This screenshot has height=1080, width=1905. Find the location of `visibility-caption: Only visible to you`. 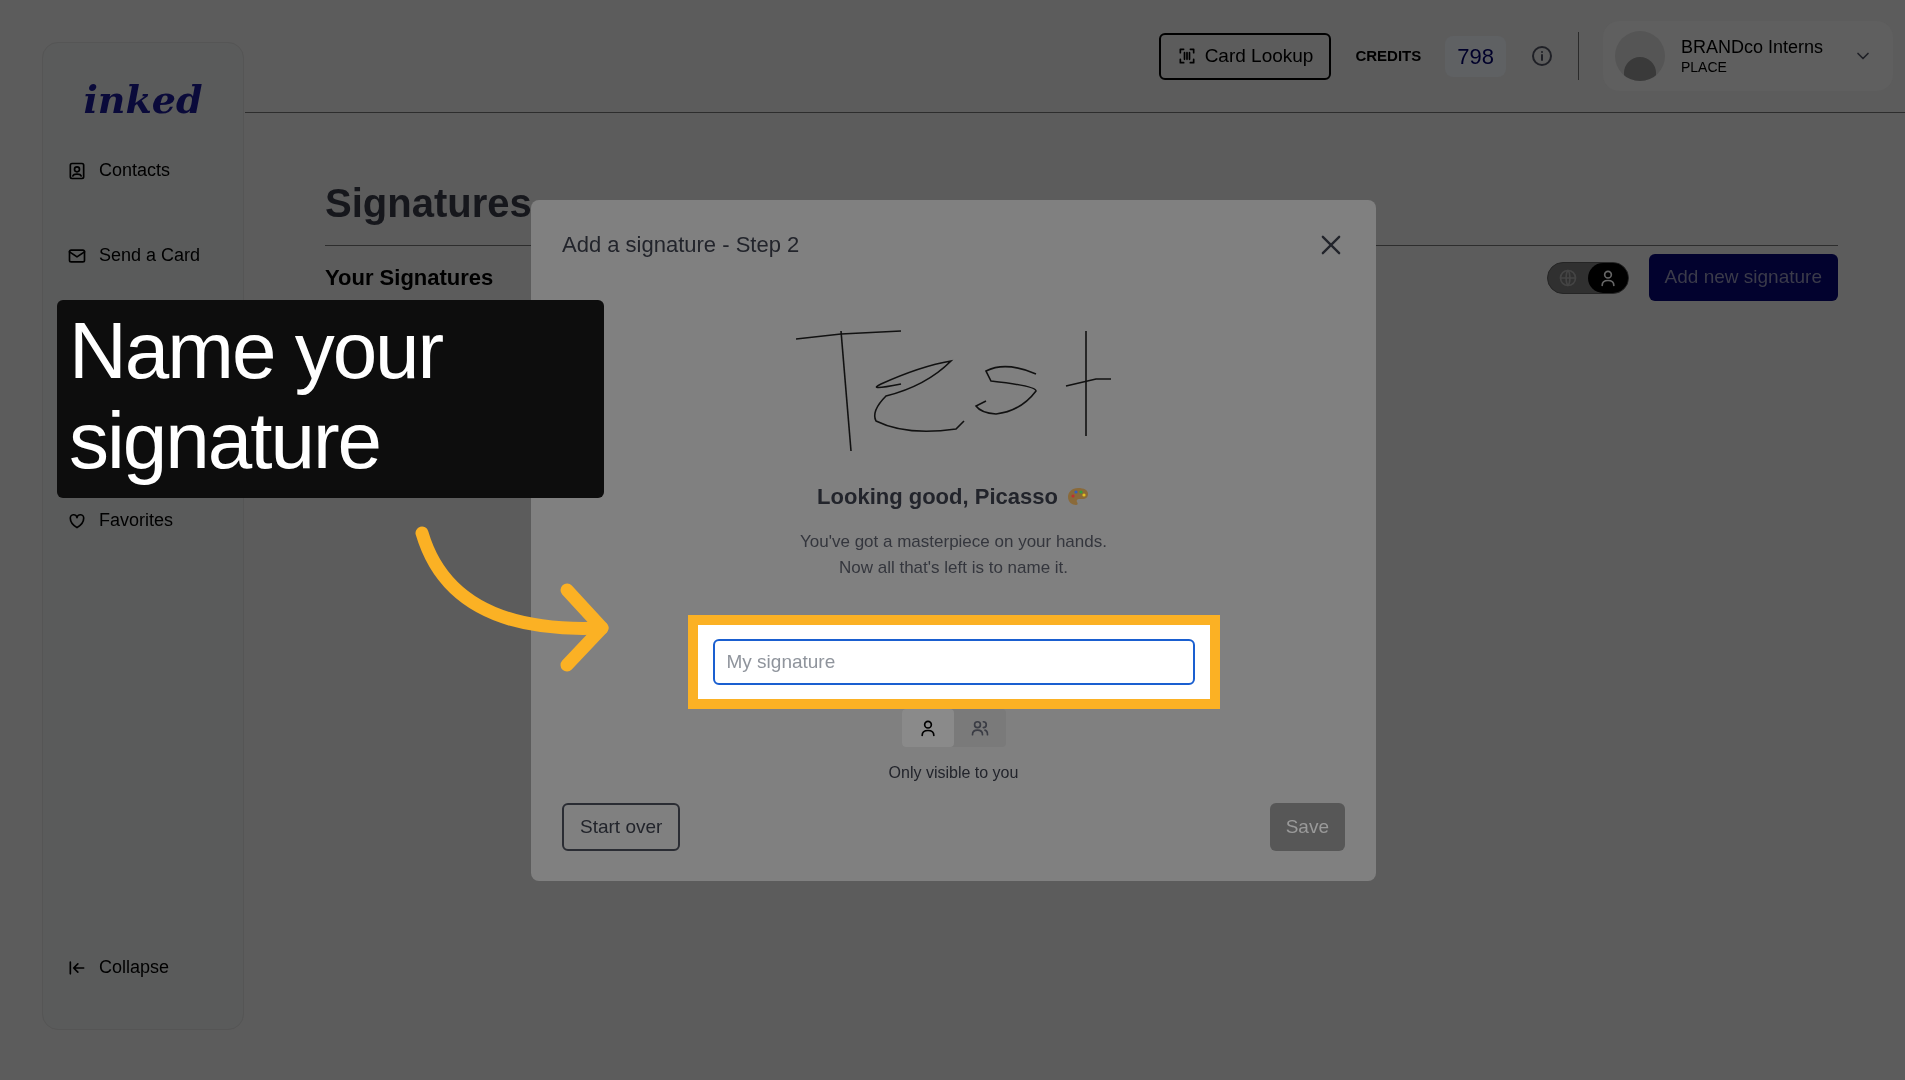

visibility-caption: Only visible to you is located at coordinates (953, 773).